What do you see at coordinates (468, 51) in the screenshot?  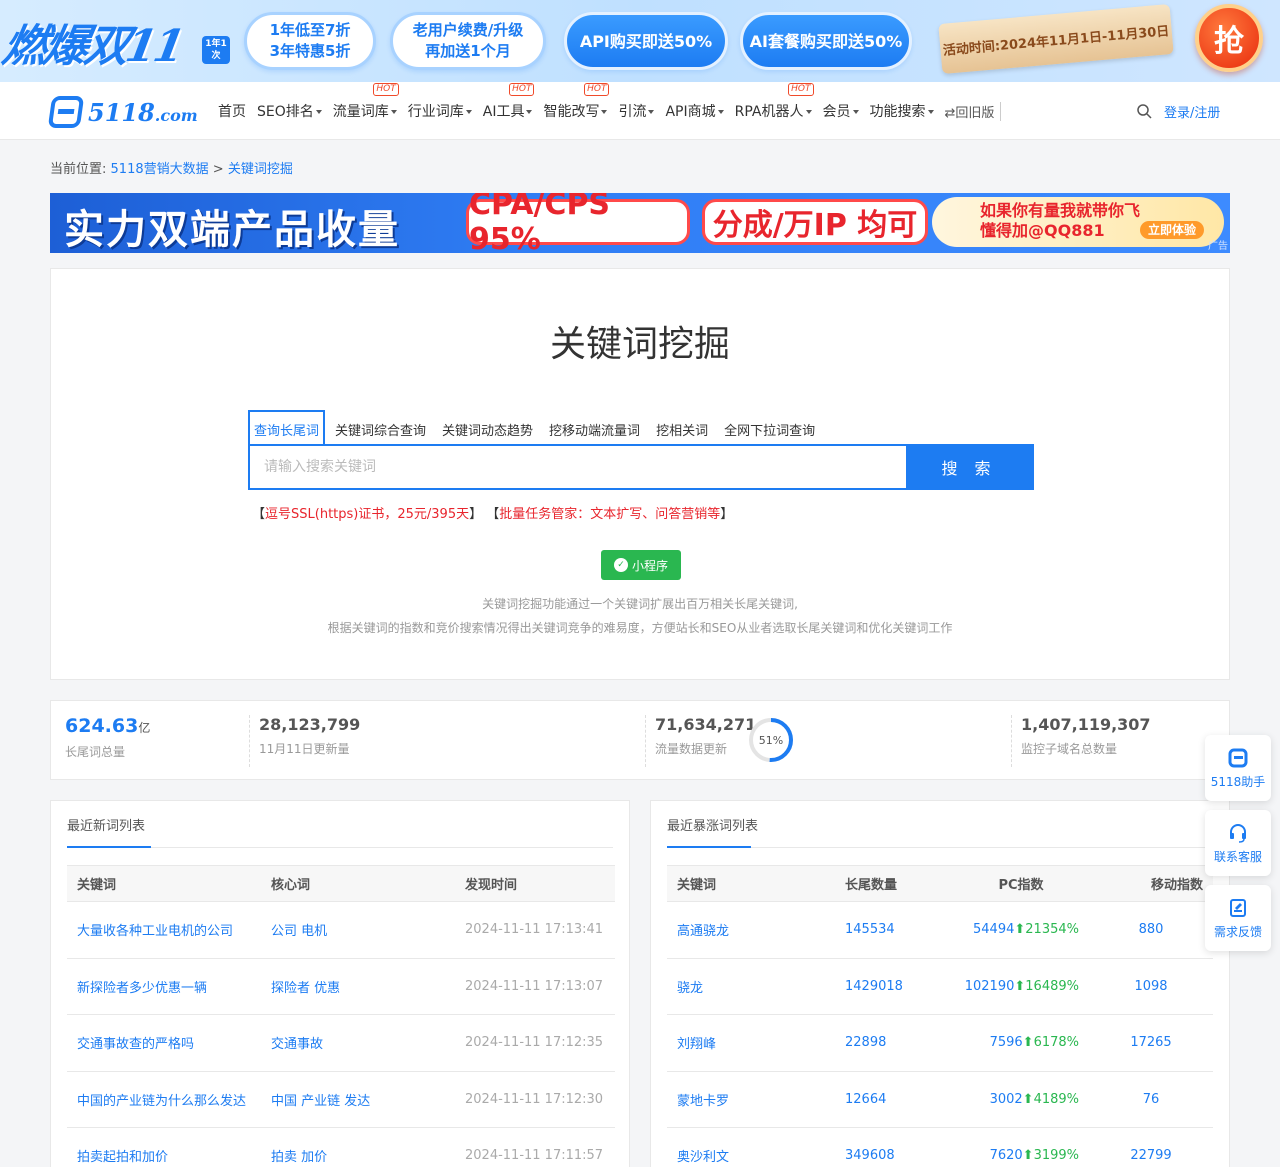 I see `promo-pill-line: 再加送1个月` at bounding box center [468, 51].